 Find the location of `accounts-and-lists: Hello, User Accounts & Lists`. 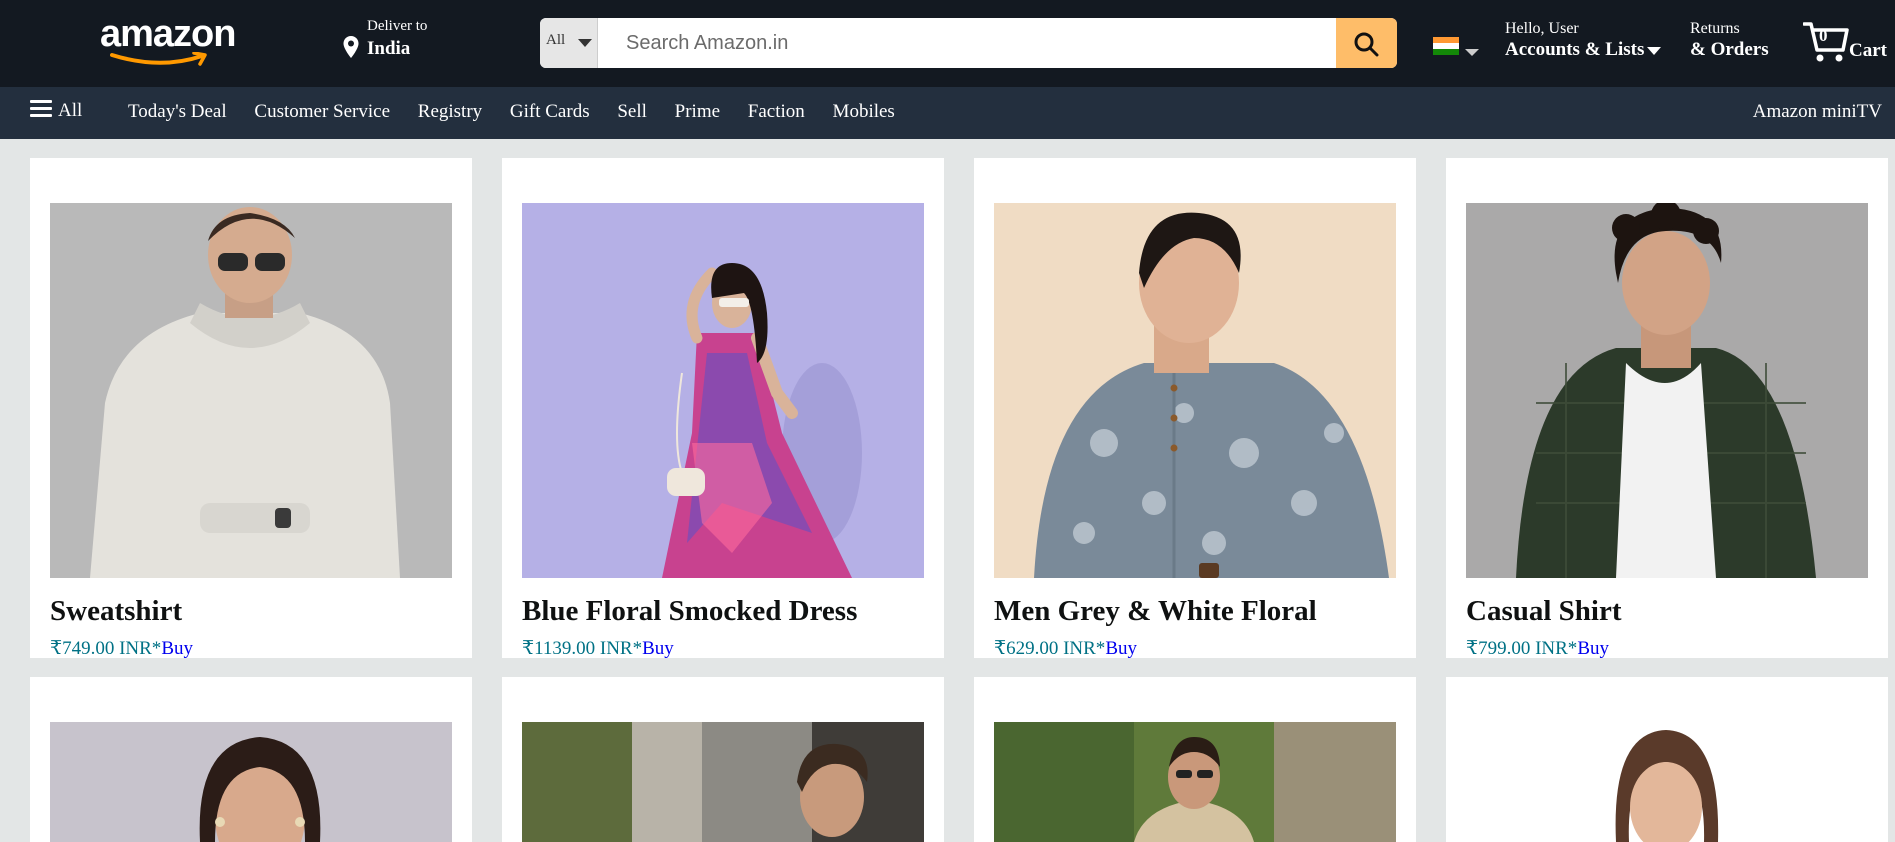

accounts-and-lists: Hello, User Accounts & Lists is located at coordinates (1583, 40).